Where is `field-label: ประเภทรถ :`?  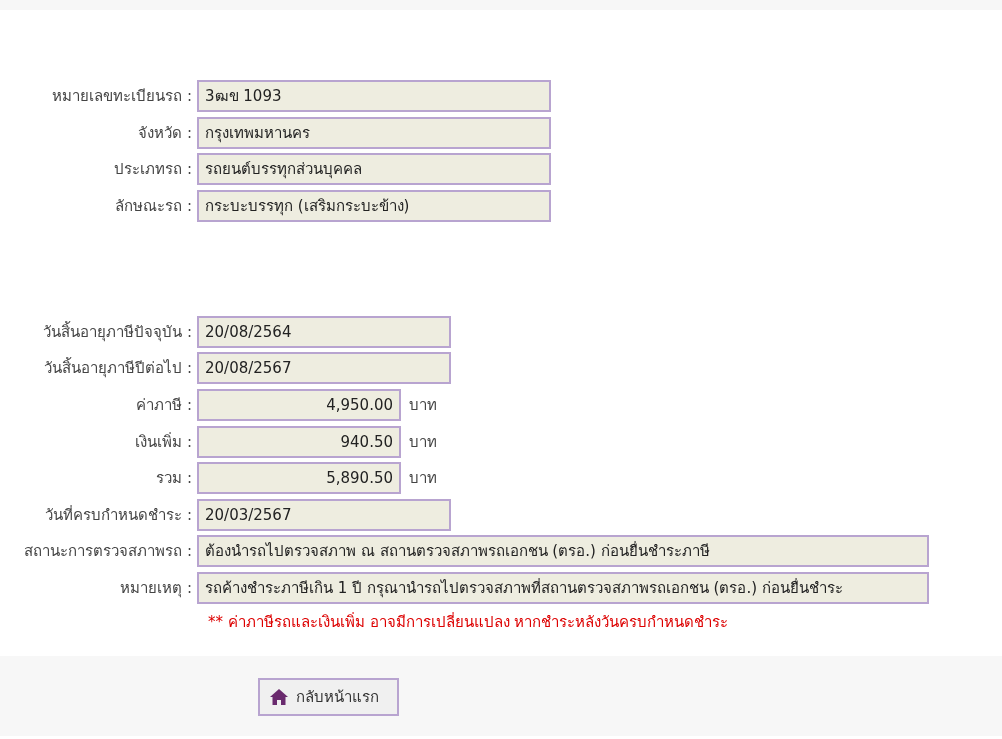 field-label: ประเภทรถ : is located at coordinates (153, 170).